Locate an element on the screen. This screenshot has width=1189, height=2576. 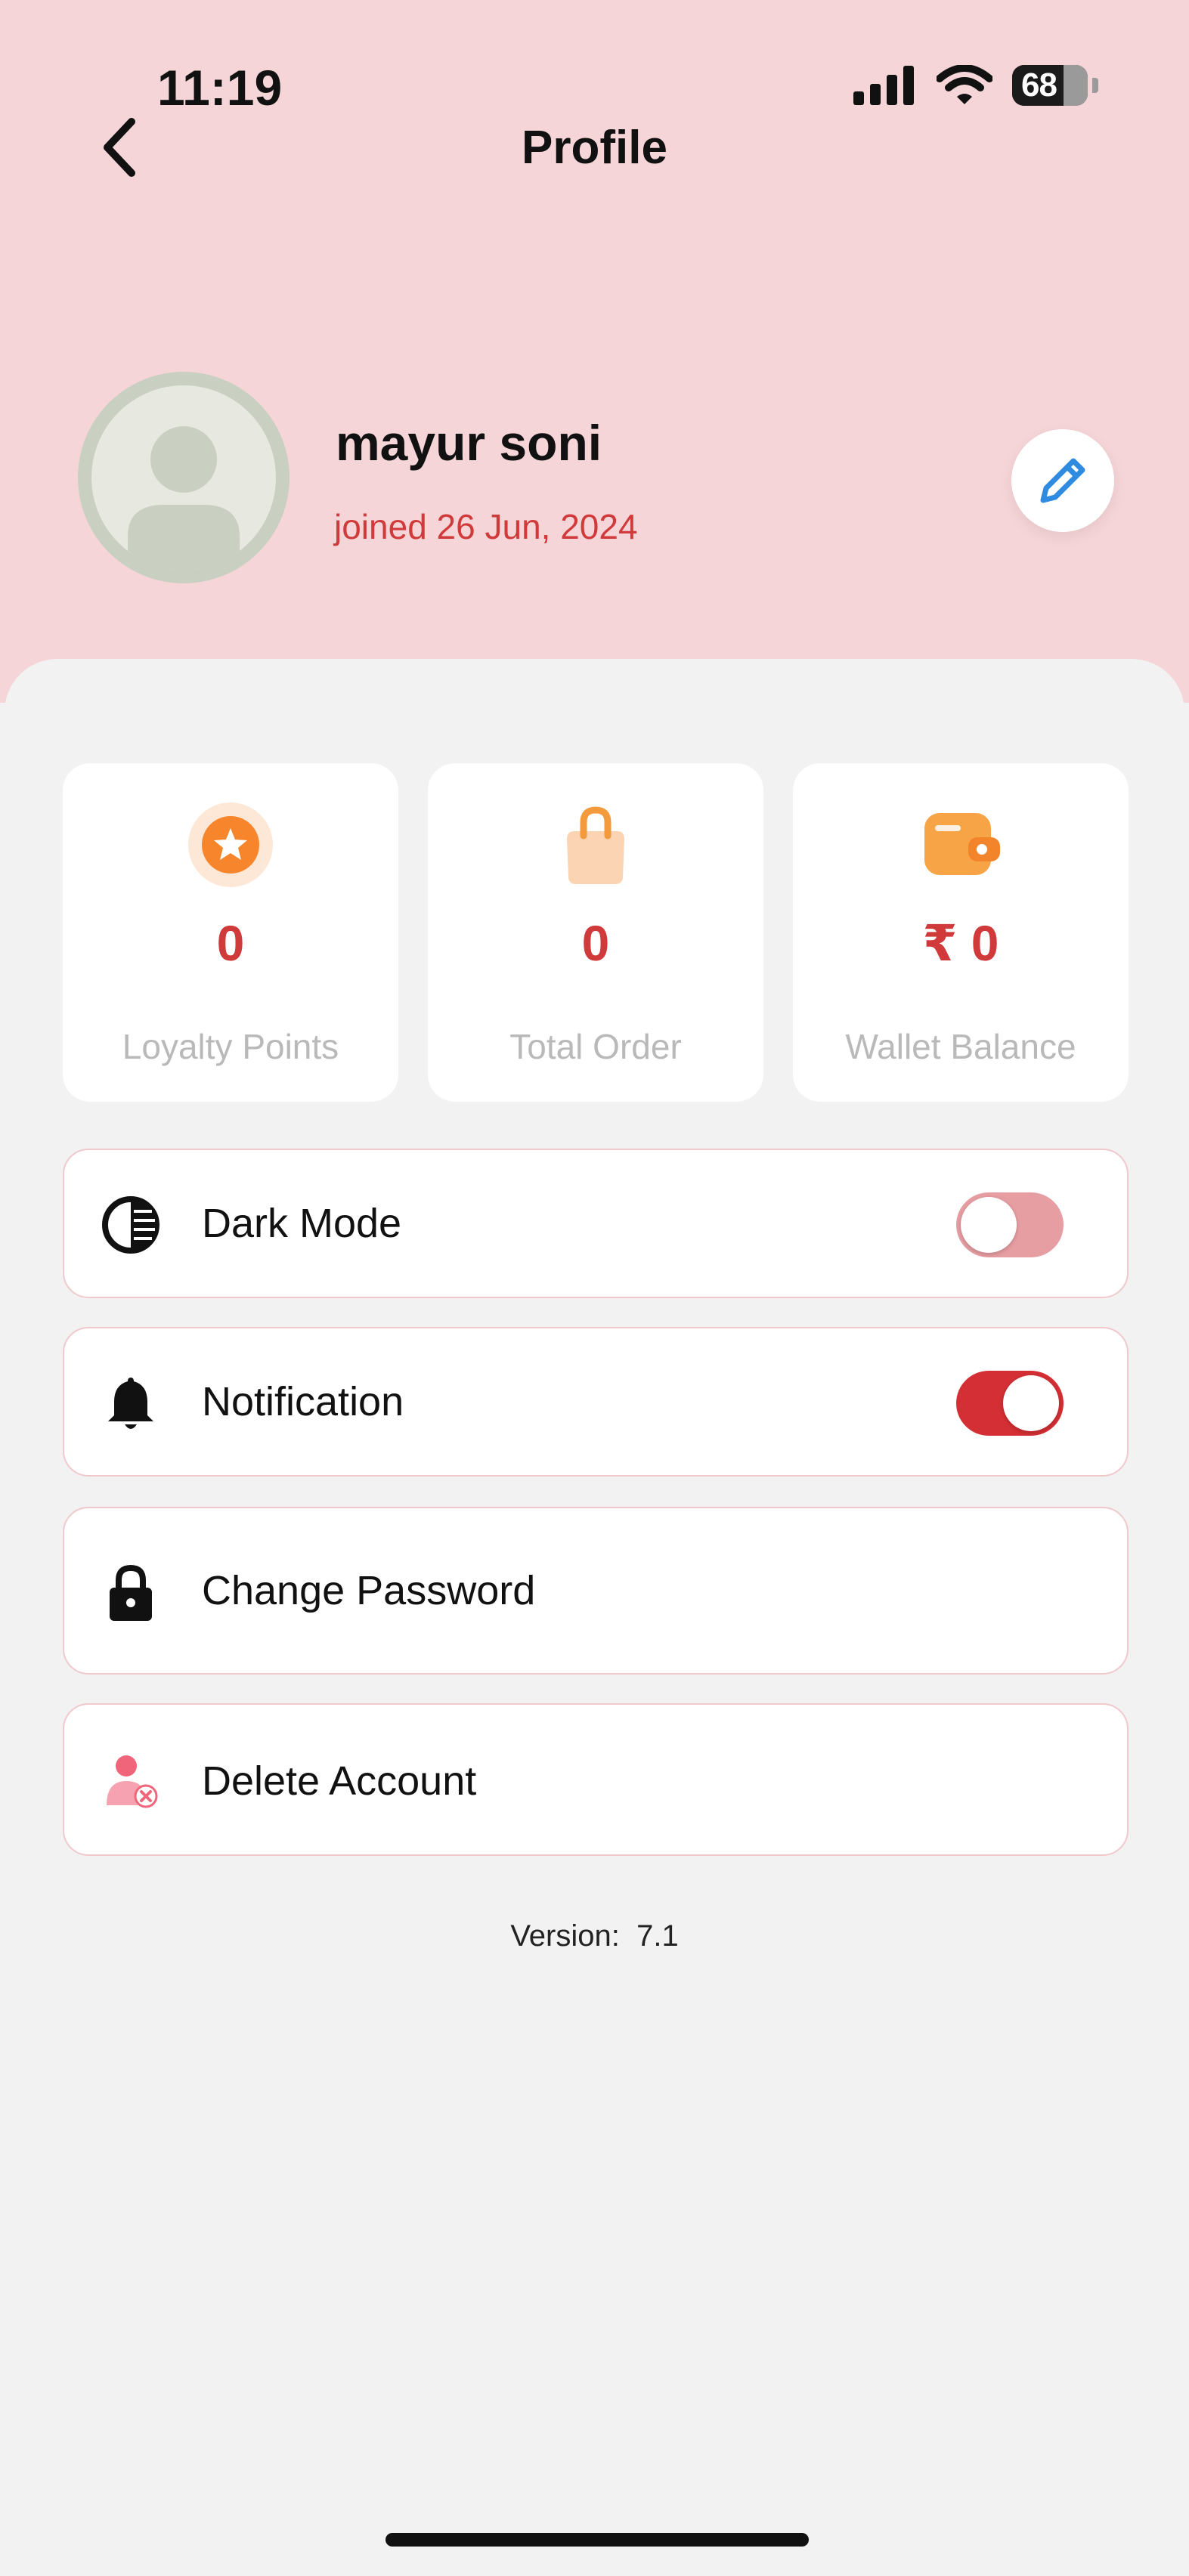
app-version: Version: 7.1 is located at coordinates (594, 1936).